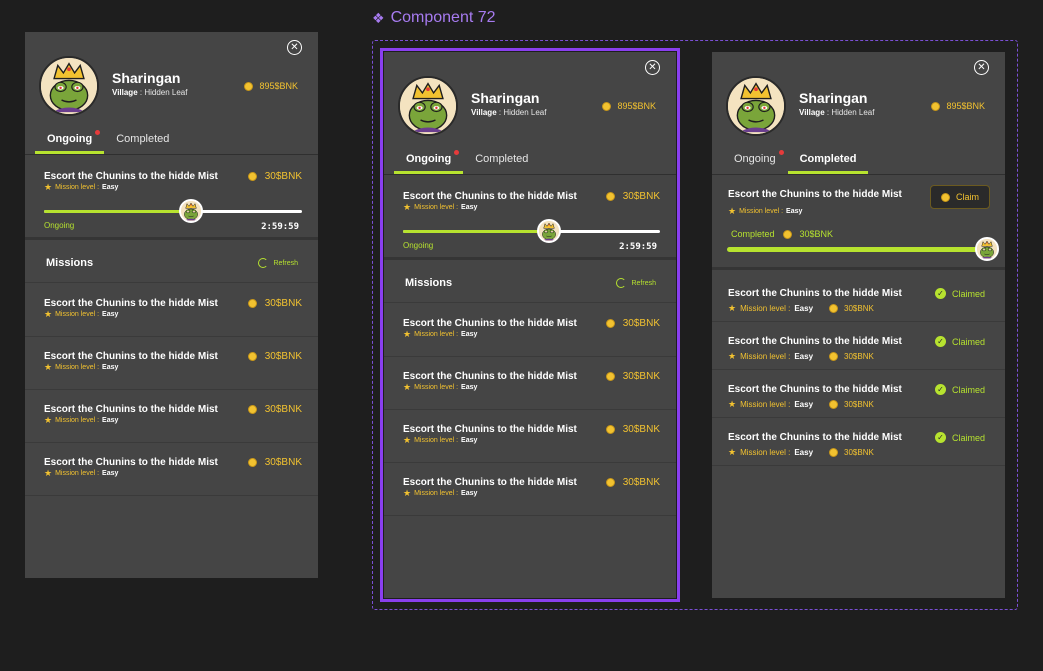 Image resolution: width=1043 pixels, height=671 pixels. I want to click on missions-header: Missions Refresh, so click(171, 263).